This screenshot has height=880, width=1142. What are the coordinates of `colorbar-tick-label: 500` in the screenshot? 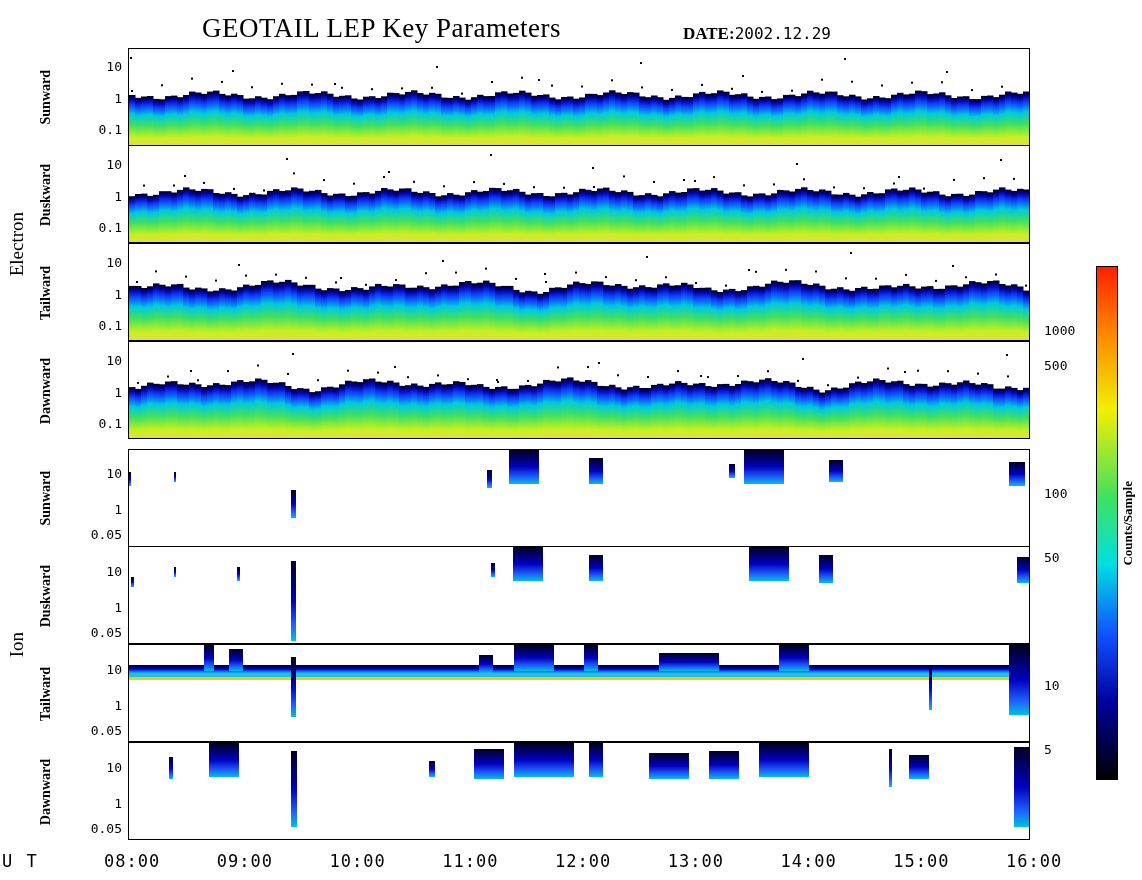 It's located at (1056, 366).